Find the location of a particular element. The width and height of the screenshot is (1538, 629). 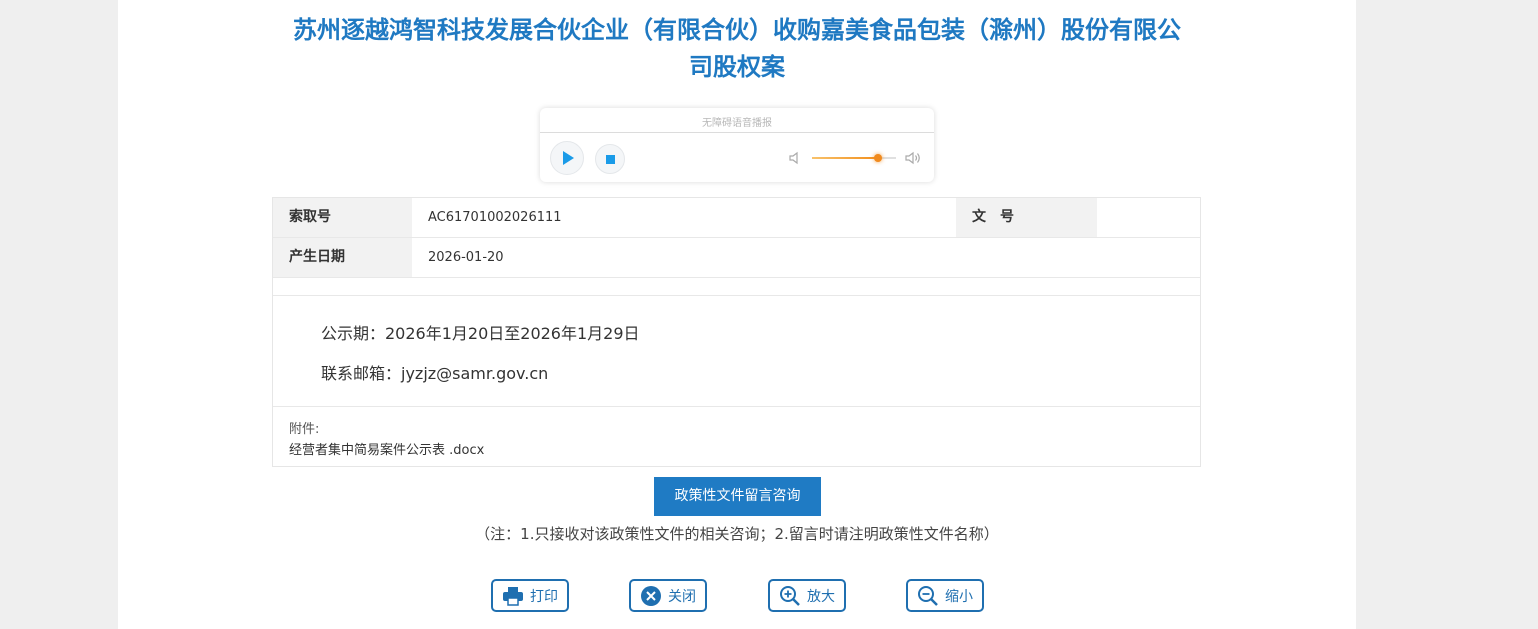

close-button-label: 关闭 is located at coordinates (682, 596).